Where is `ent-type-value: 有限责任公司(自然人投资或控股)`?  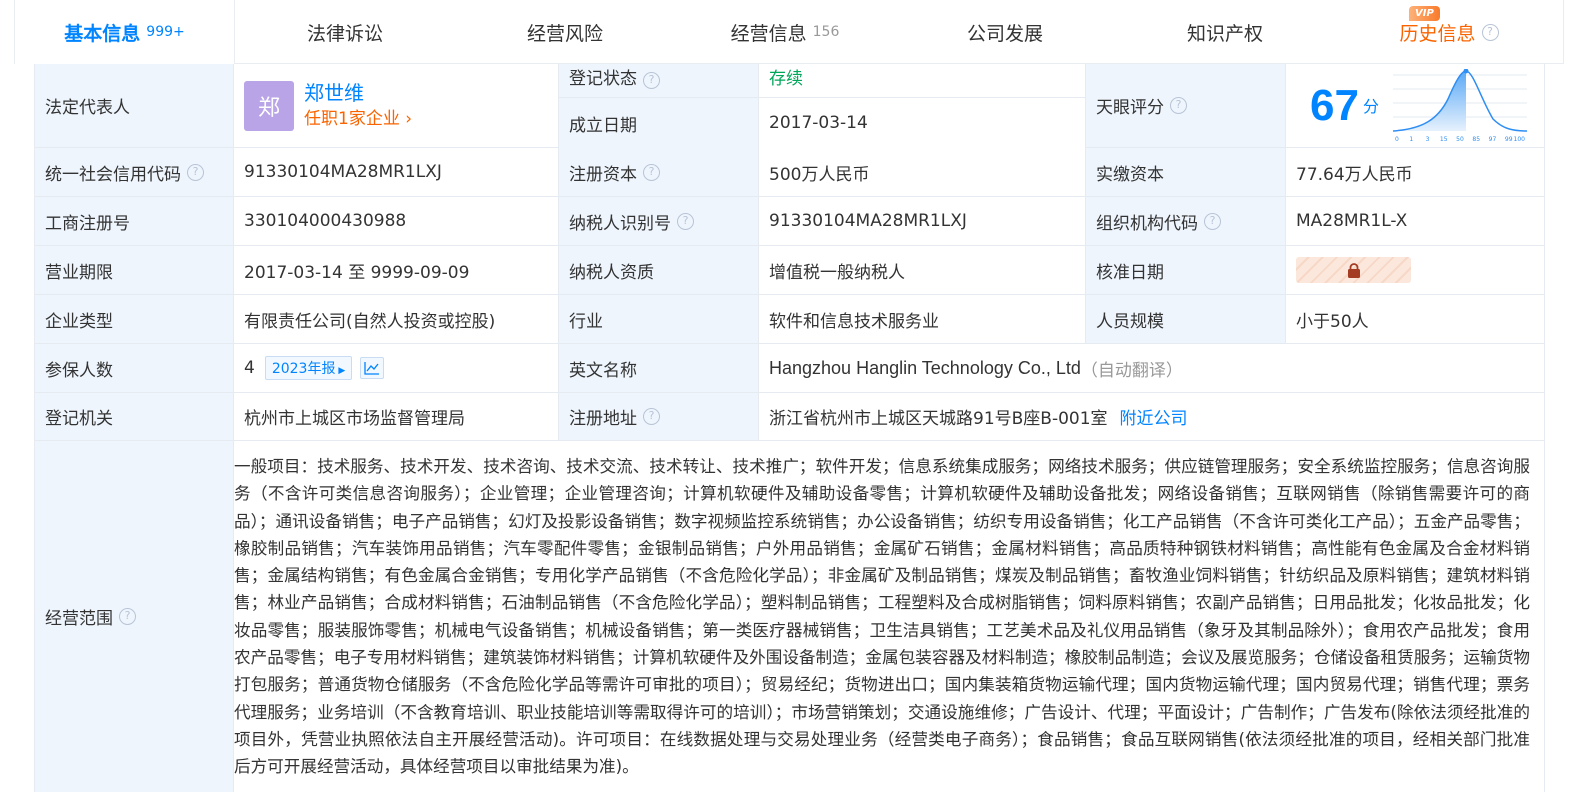
ent-type-value: 有限责任公司(自然人投资或控股) is located at coordinates (396, 319).